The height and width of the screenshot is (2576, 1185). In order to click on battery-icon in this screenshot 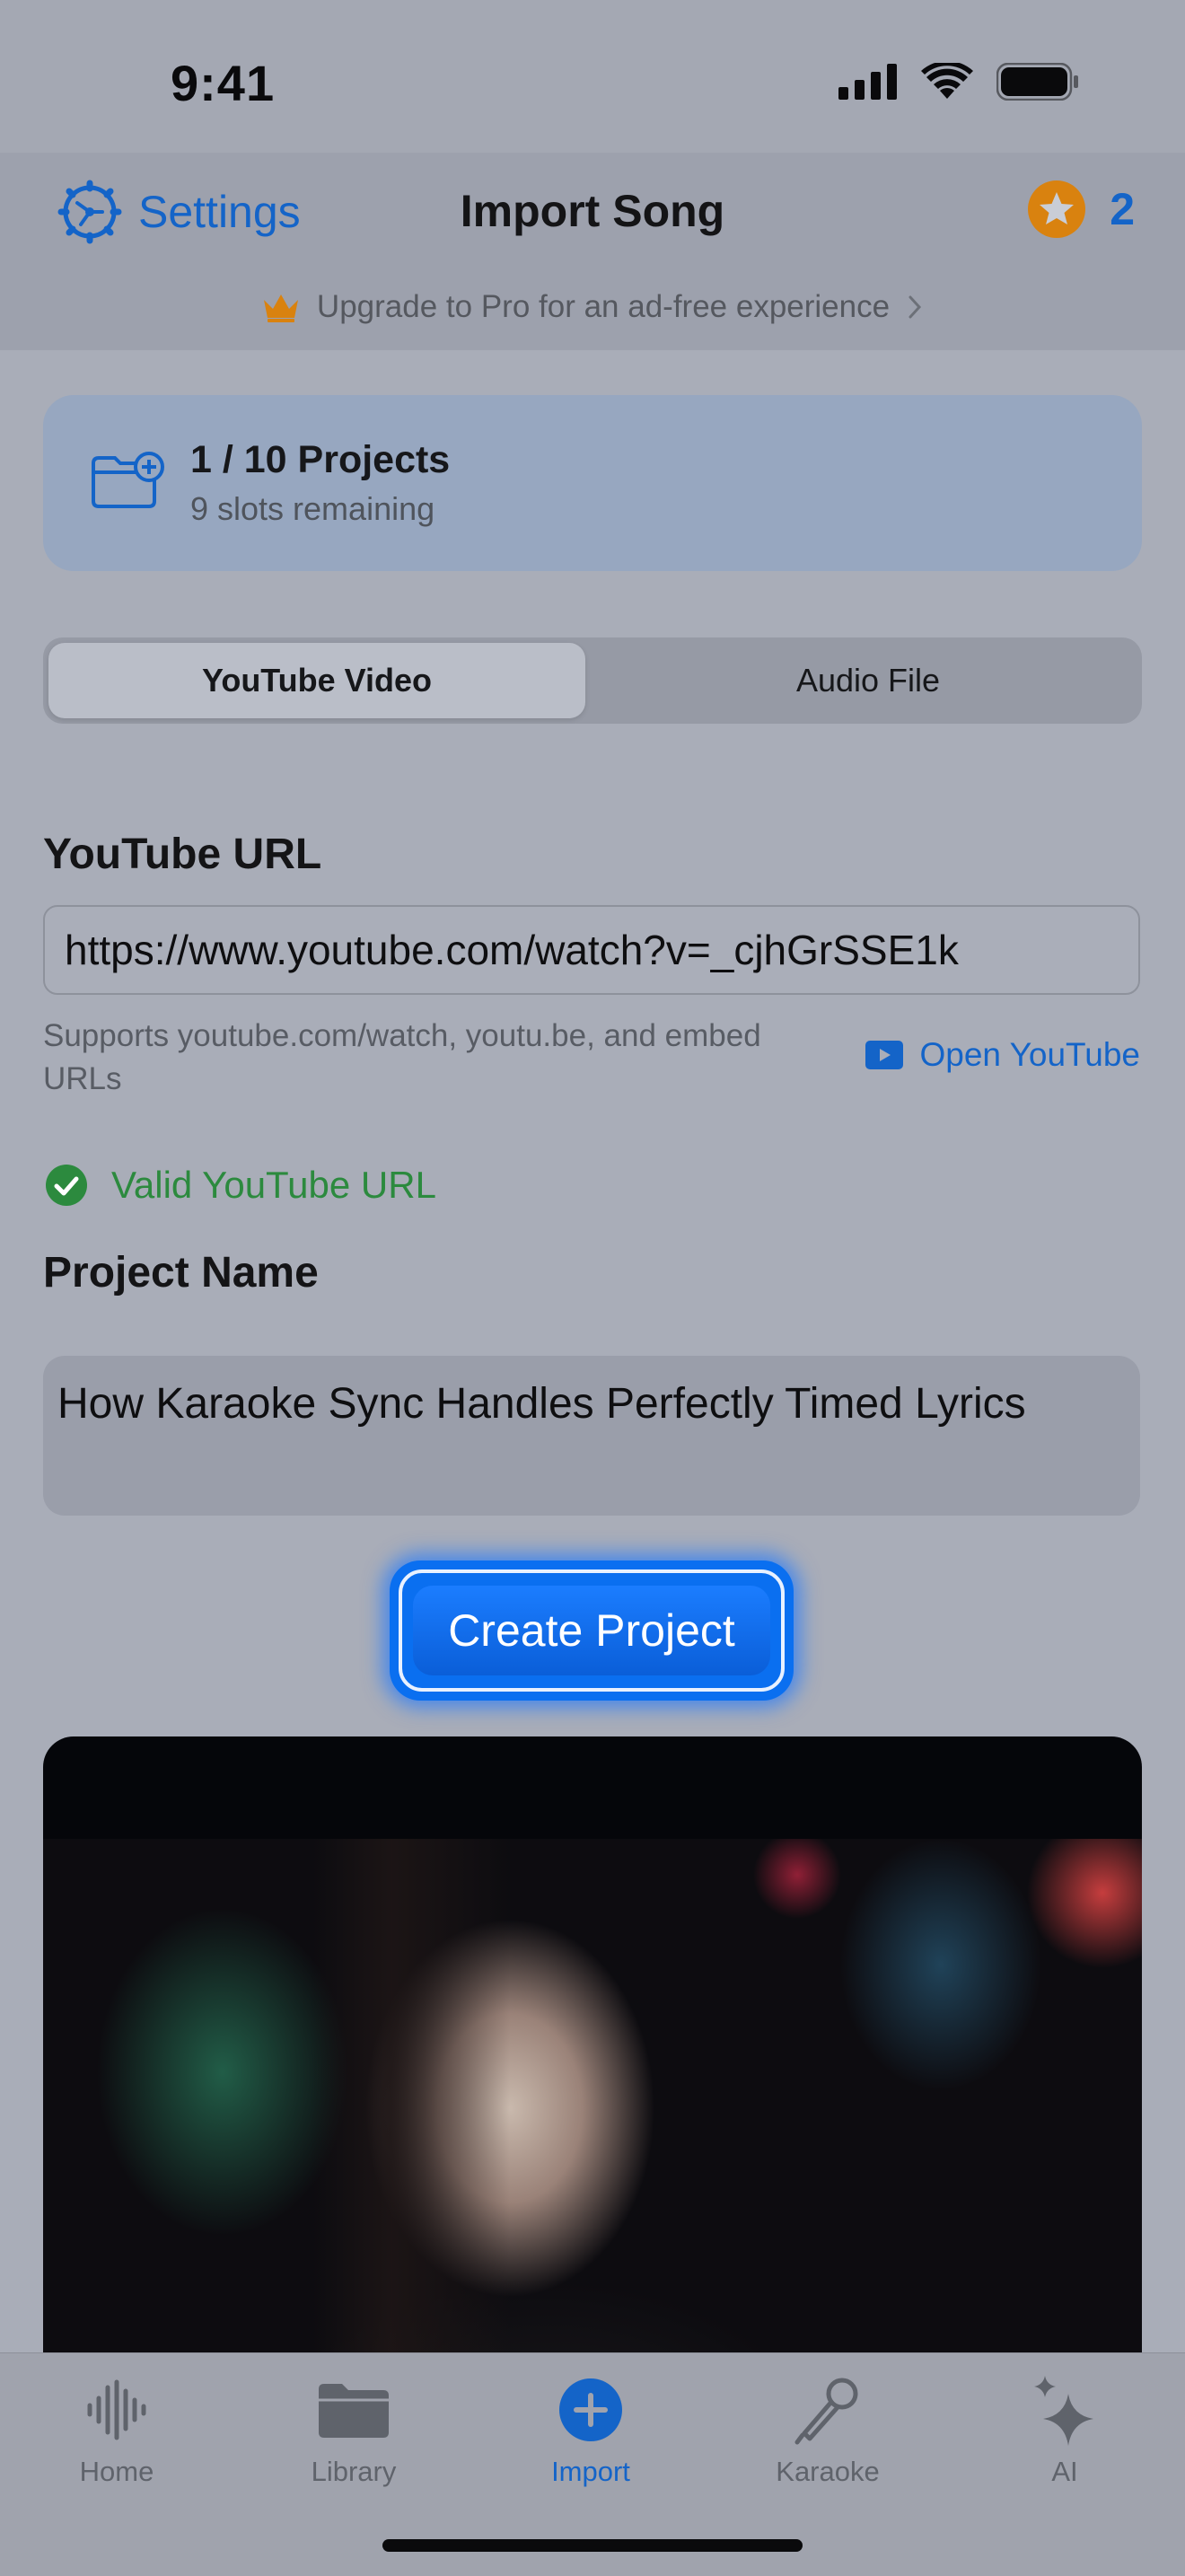, I will do `click(1037, 82)`.